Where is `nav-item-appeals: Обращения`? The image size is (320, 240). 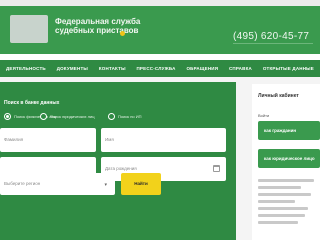
nav-item-appeals: Обращения is located at coordinates (202, 68).